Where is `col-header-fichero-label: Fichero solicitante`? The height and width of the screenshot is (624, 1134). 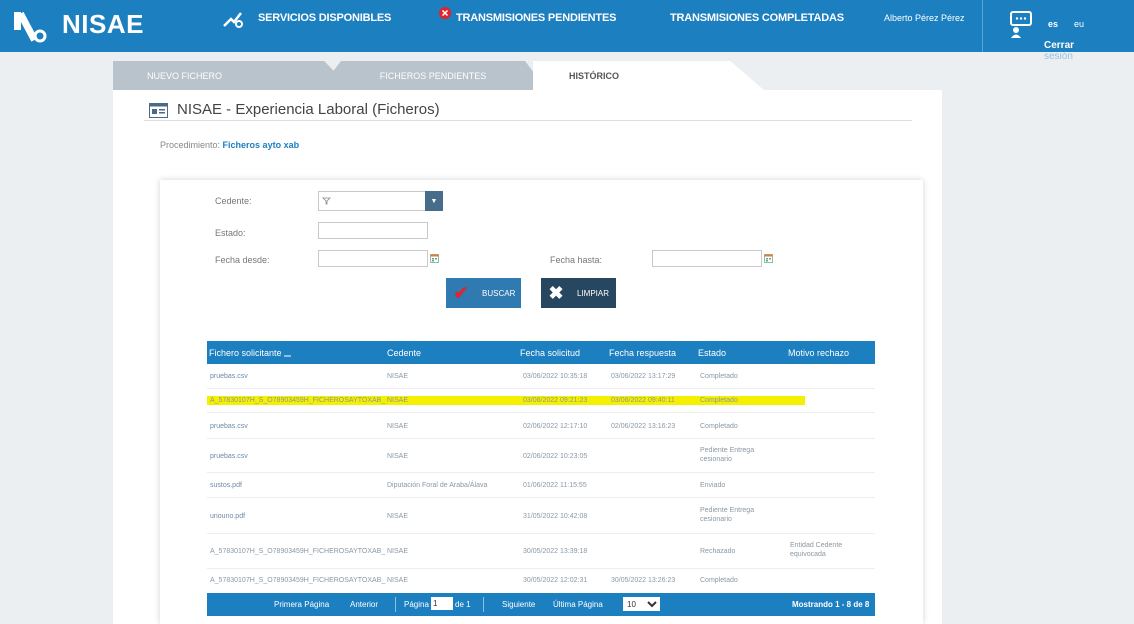
col-header-fichero-label: Fichero solicitante is located at coordinates (245, 353).